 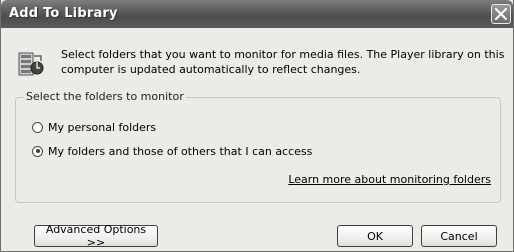 What do you see at coordinates (105, 96) in the screenshot?
I see `group-label: Select the folders to monitor` at bounding box center [105, 96].